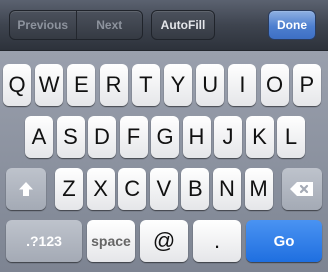  What do you see at coordinates (17, 85) in the screenshot?
I see `key-q: Q` at bounding box center [17, 85].